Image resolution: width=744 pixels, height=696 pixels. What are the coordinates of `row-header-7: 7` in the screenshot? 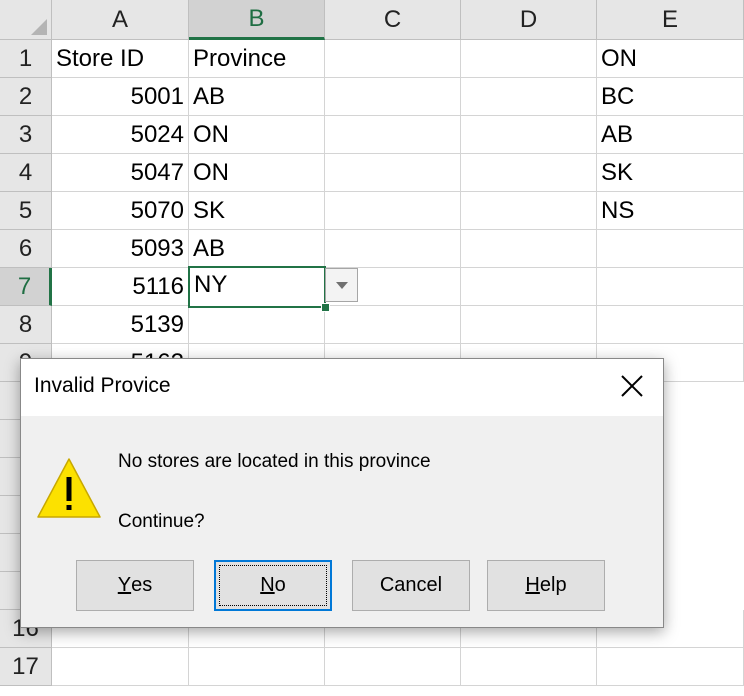 It's located at (26, 287).